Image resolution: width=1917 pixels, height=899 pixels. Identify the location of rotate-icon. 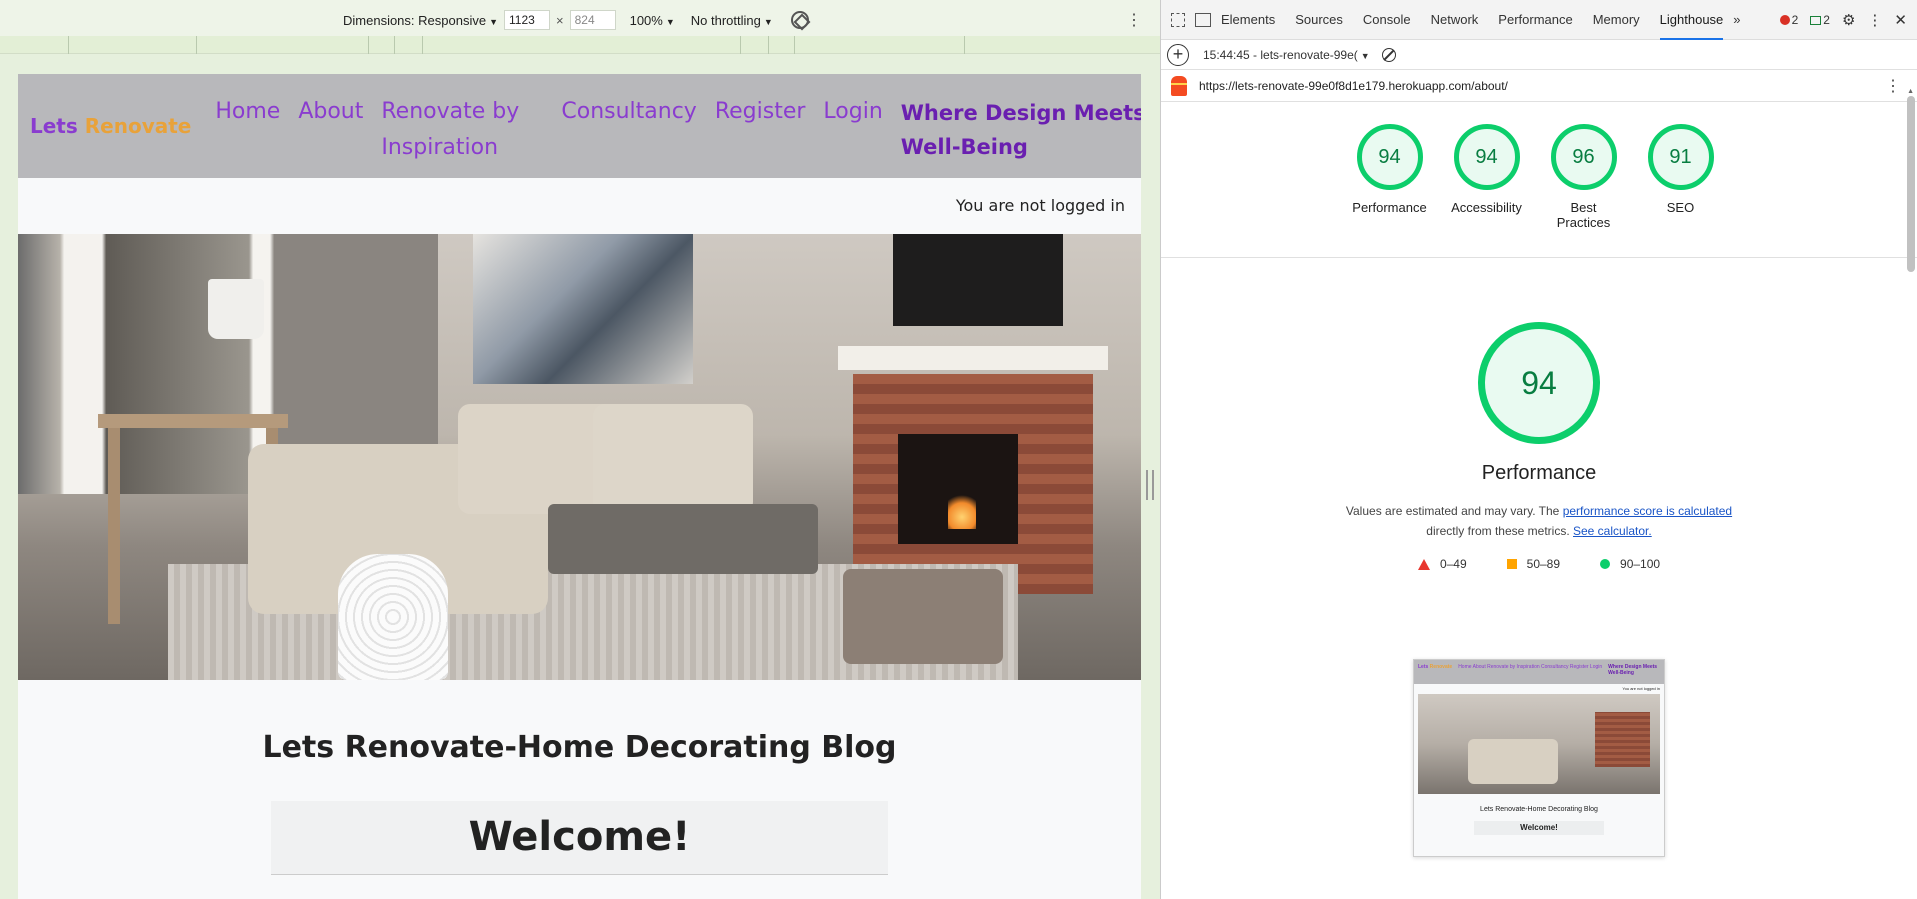
(799, 20).